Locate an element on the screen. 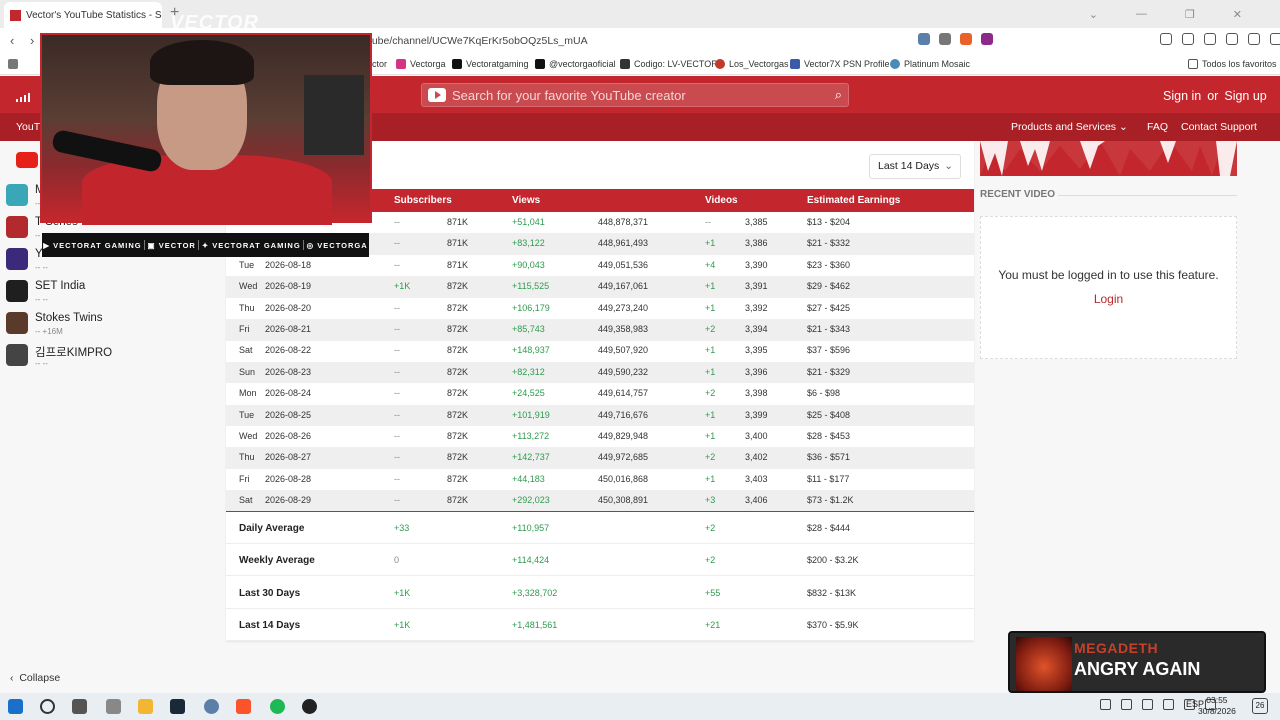 The width and height of the screenshot is (1280, 720). bookmark-item: @vectorgaoficial is located at coordinates (575, 64).